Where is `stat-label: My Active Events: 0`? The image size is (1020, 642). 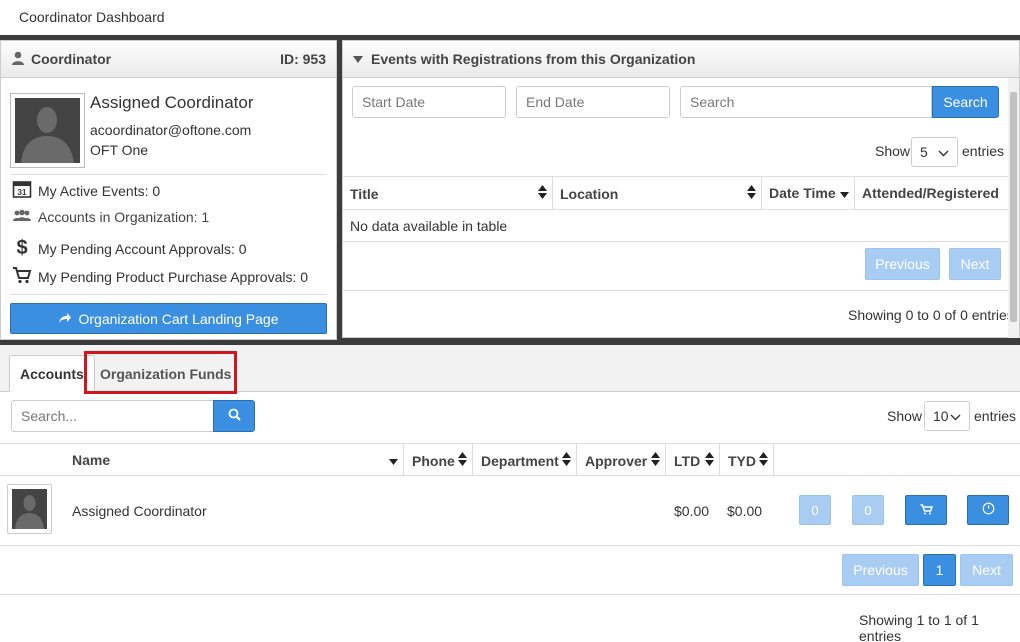 stat-label: My Active Events: 0 is located at coordinates (99, 190).